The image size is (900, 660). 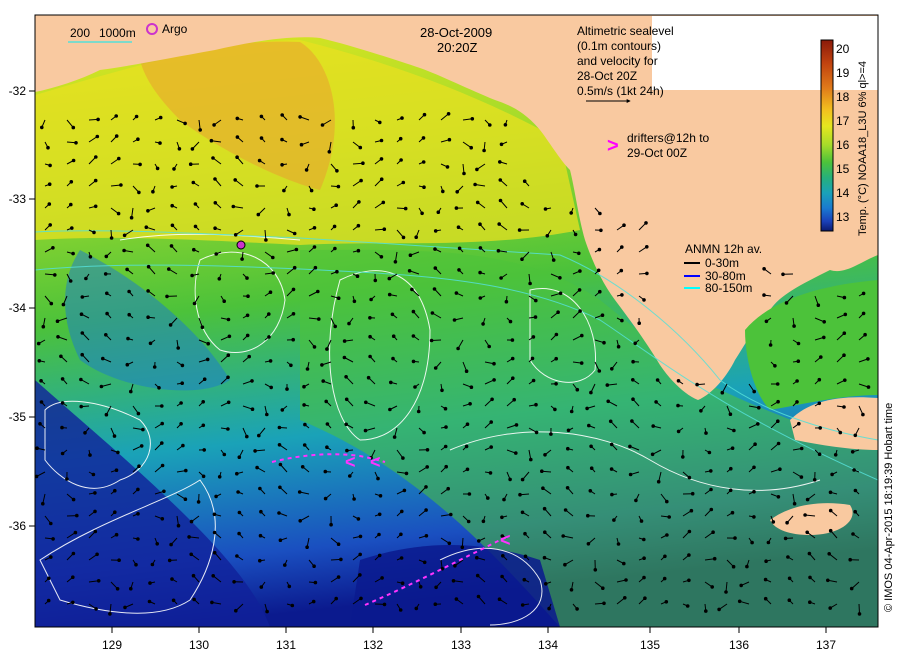 What do you see at coordinates (80, 33) in the screenshot?
I see `bathy-200-label: 200` at bounding box center [80, 33].